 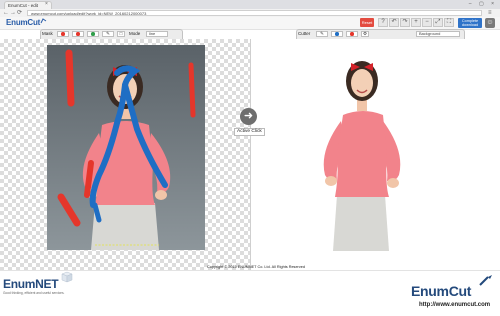 What do you see at coordinates (249, 132) in the screenshot?
I see `active-click-label: Active Click` at bounding box center [249, 132].